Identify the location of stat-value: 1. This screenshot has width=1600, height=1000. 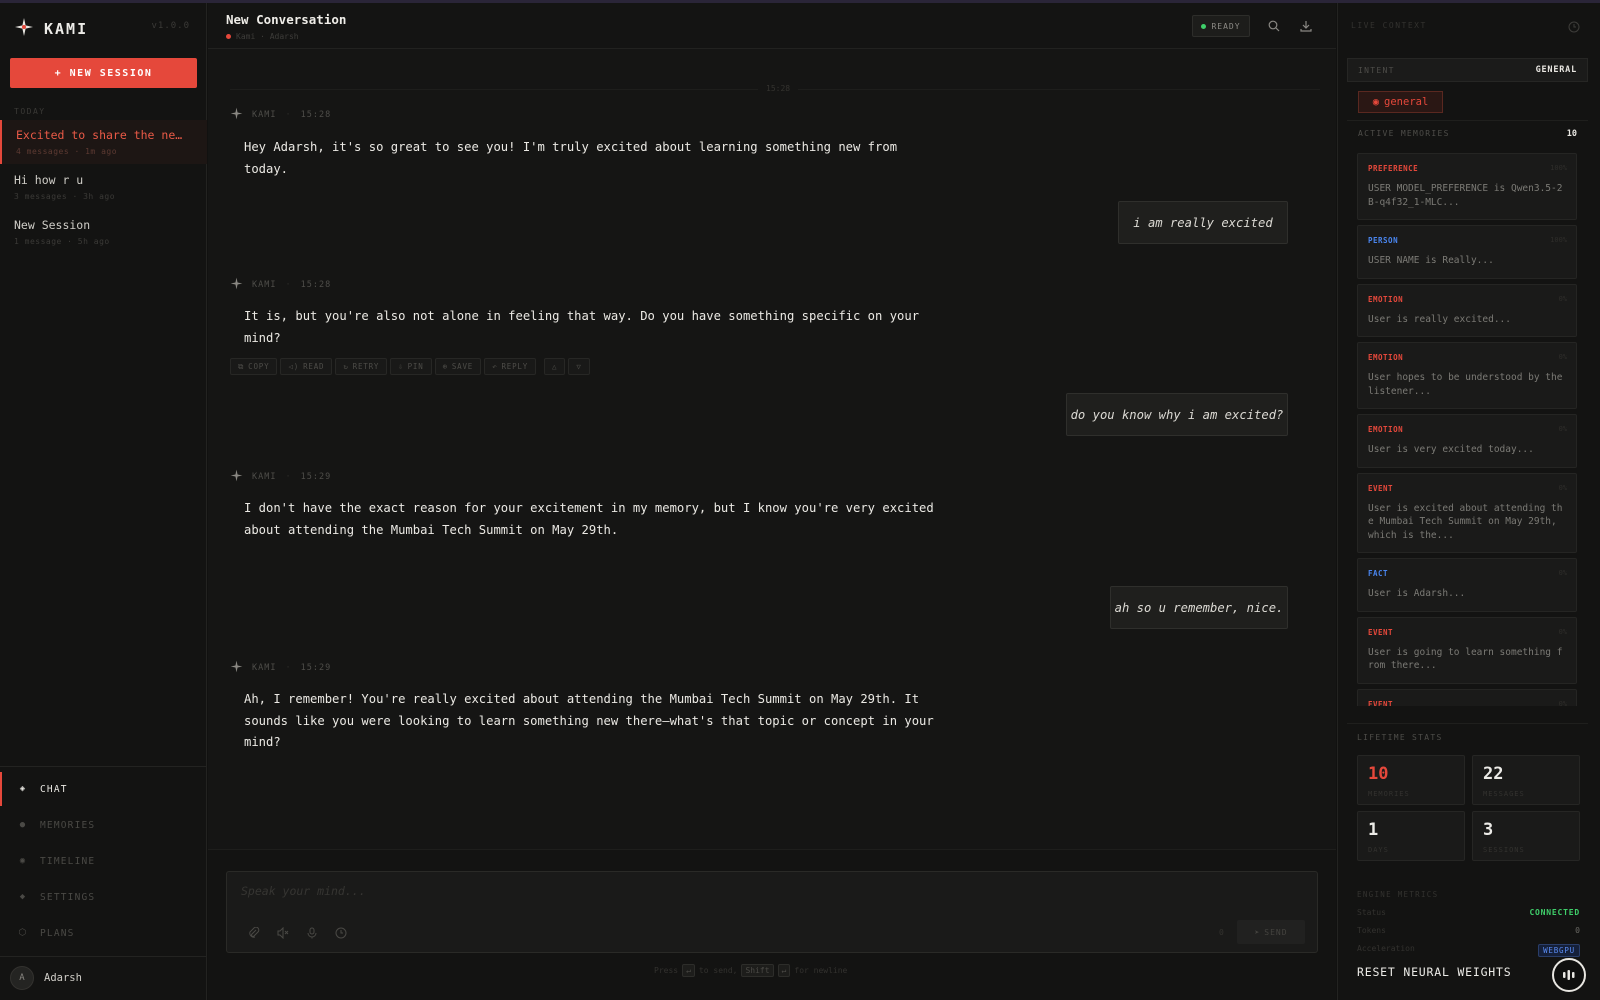
(1373, 830).